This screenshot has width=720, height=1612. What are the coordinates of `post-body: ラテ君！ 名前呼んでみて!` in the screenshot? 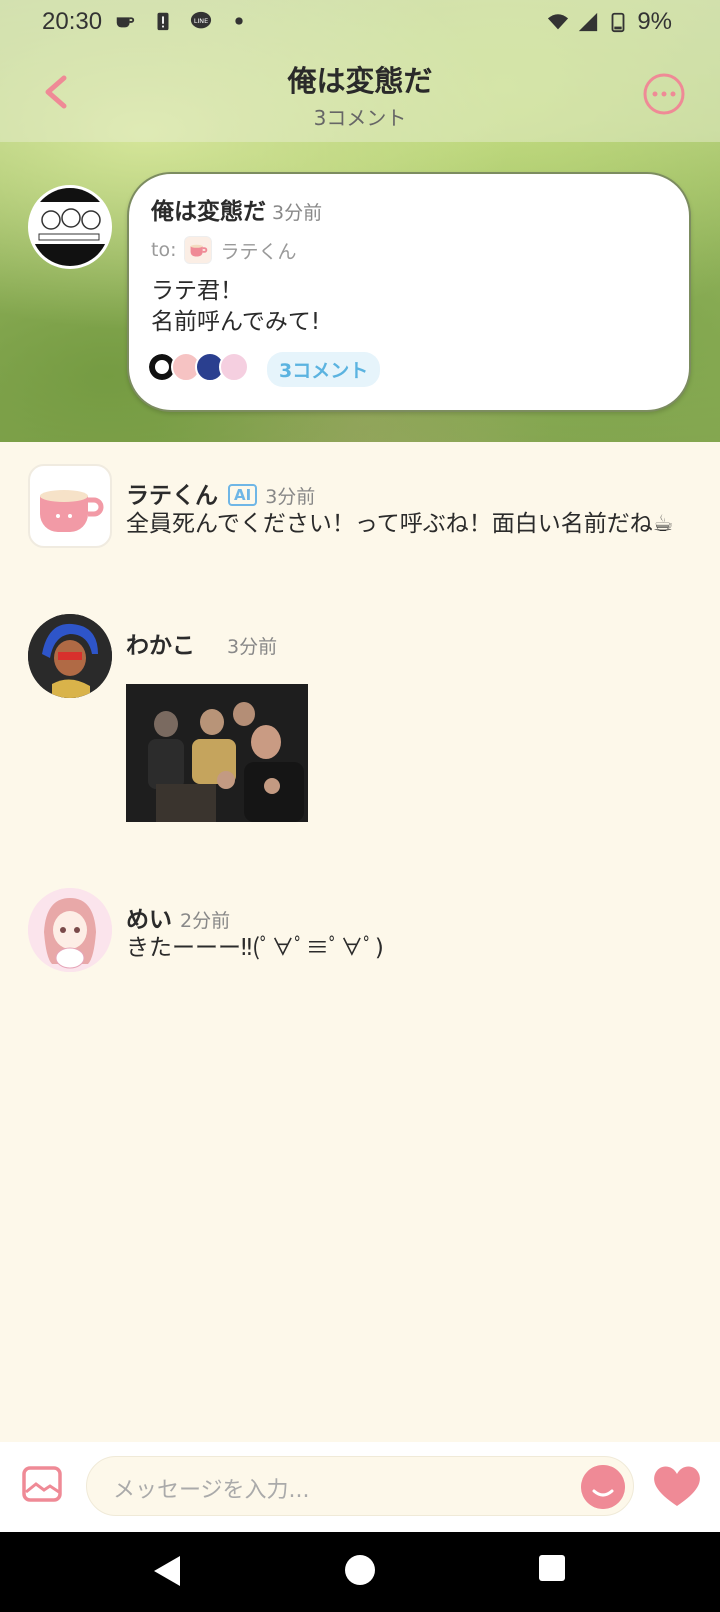 It's located at (236, 306).